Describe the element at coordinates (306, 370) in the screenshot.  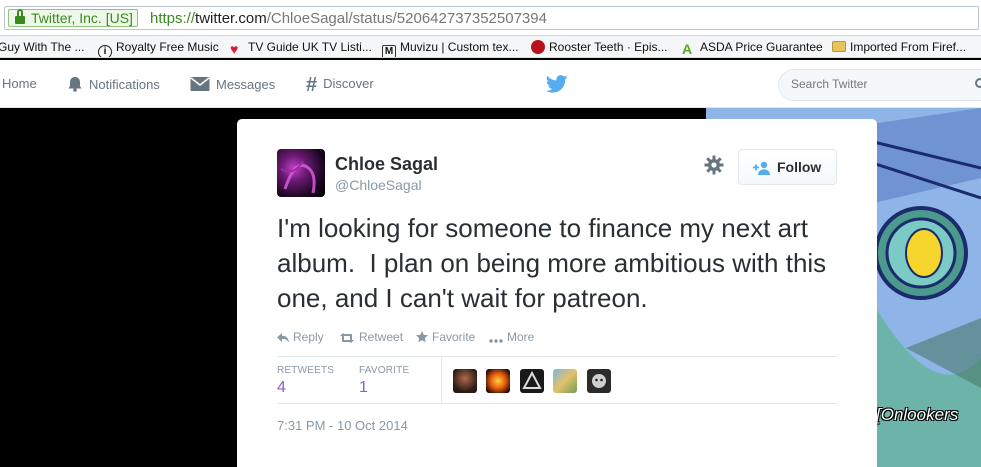
I see `retweets-stat-label: RETWEETS` at that location.